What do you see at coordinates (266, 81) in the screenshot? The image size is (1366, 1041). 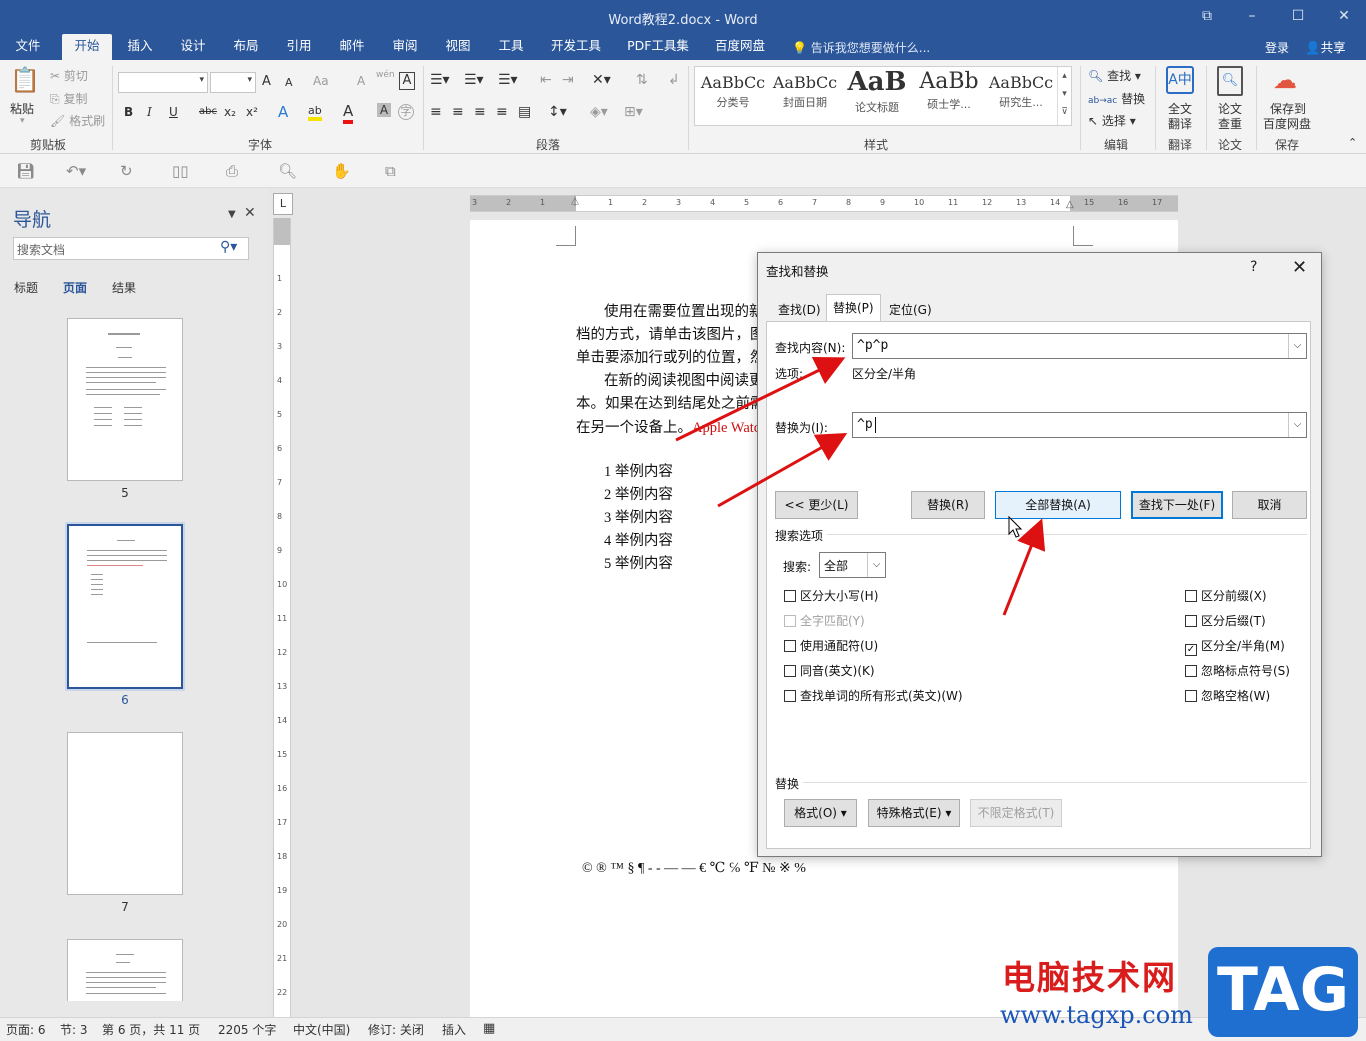 I see `grow-font-icon: A` at bounding box center [266, 81].